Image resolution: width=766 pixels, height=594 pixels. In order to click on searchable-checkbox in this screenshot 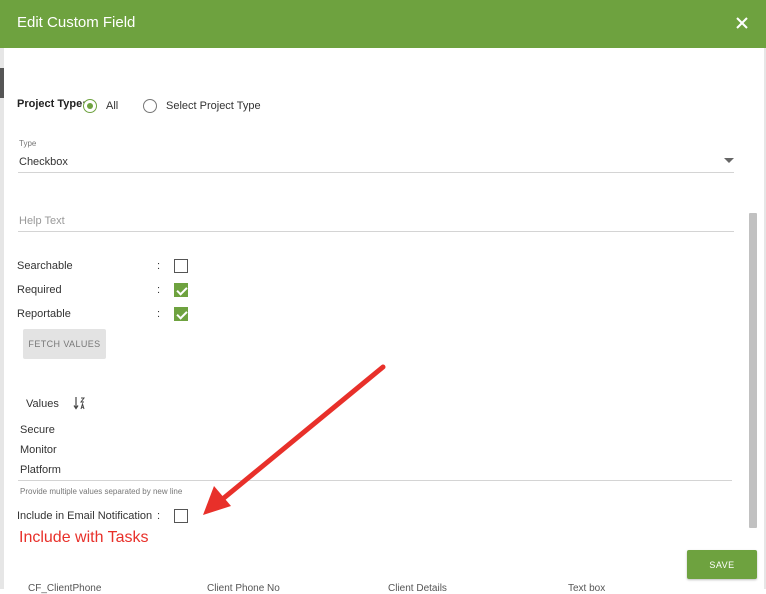, I will do `click(181, 266)`.